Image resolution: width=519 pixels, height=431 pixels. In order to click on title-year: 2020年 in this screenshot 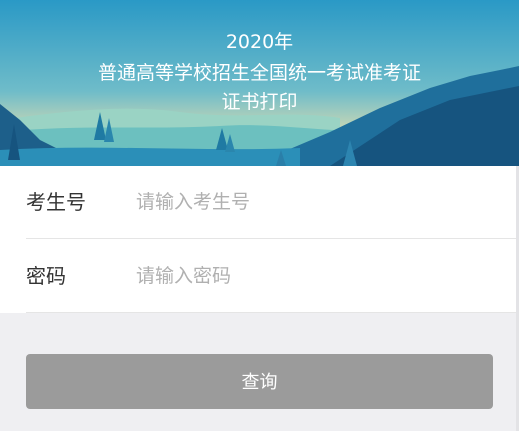, I will do `click(259, 42)`.